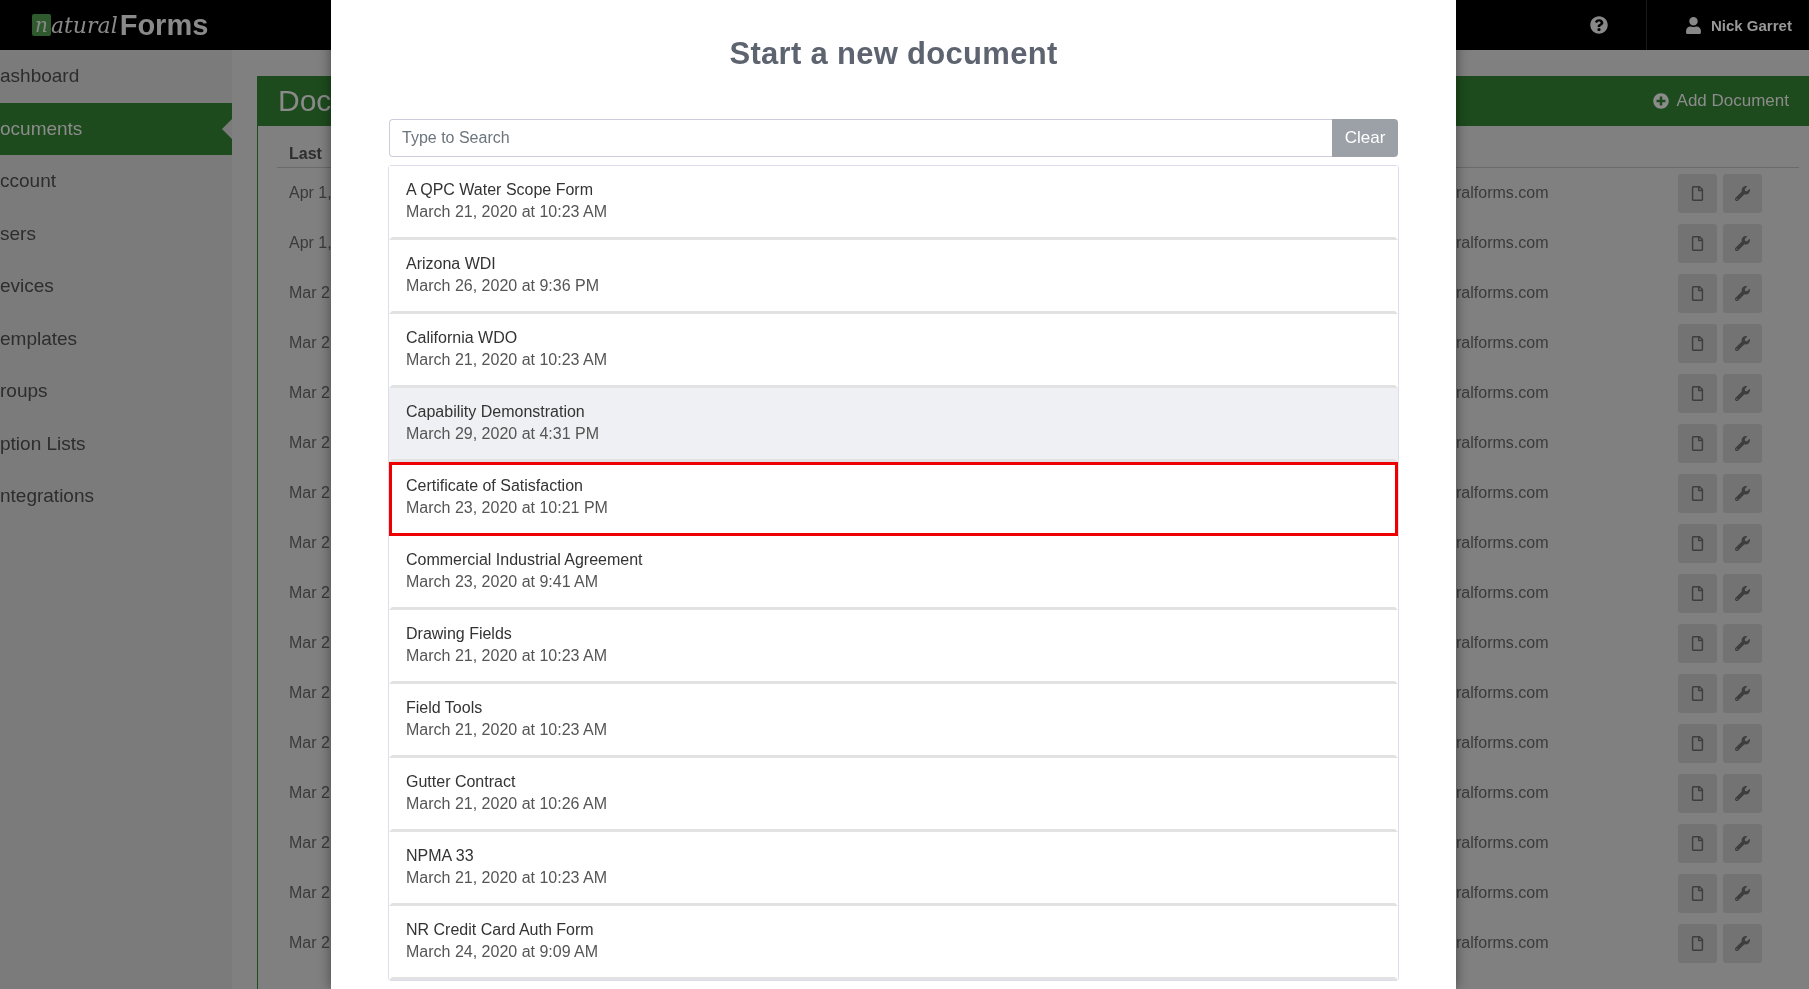 This screenshot has width=1809, height=989. Describe the element at coordinates (893, 499) in the screenshot. I see `document-item: Certificate of Satisfaction March 23, 2020 at 10:21 PM` at that location.